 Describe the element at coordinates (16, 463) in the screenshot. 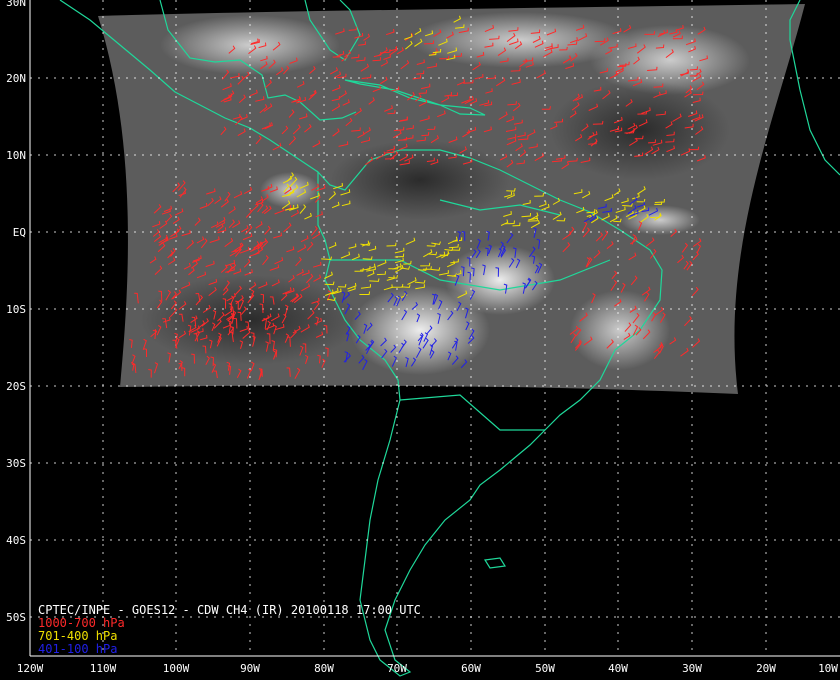

I see `latitude-label: 30S` at that location.